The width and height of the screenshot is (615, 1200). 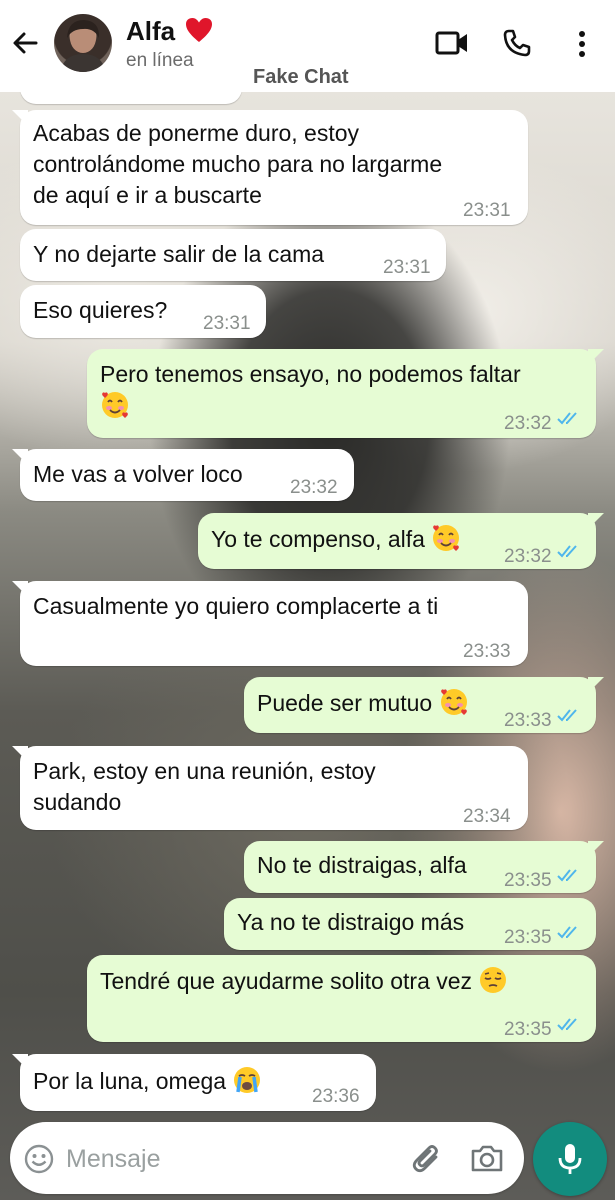 What do you see at coordinates (150, 31) in the screenshot?
I see `contact-name: Alfa` at bounding box center [150, 31].